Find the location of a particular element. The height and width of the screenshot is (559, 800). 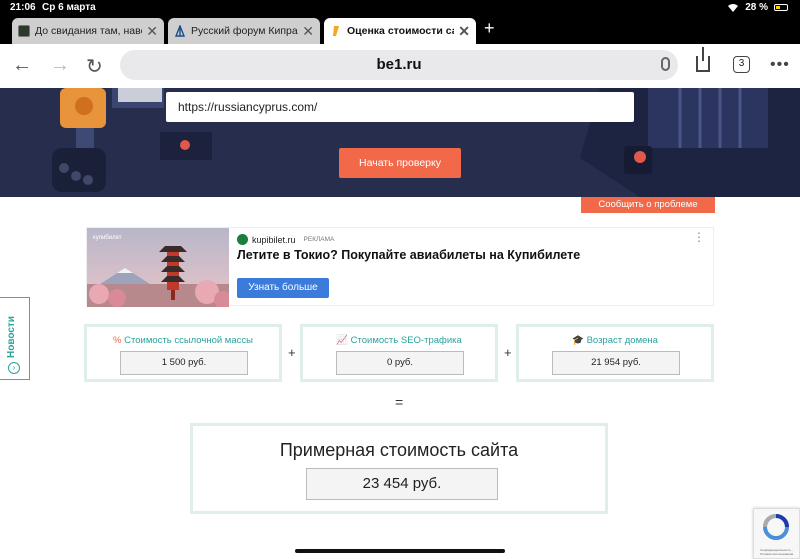

address-domain: be1.ru is located at coordinates (399, 64).